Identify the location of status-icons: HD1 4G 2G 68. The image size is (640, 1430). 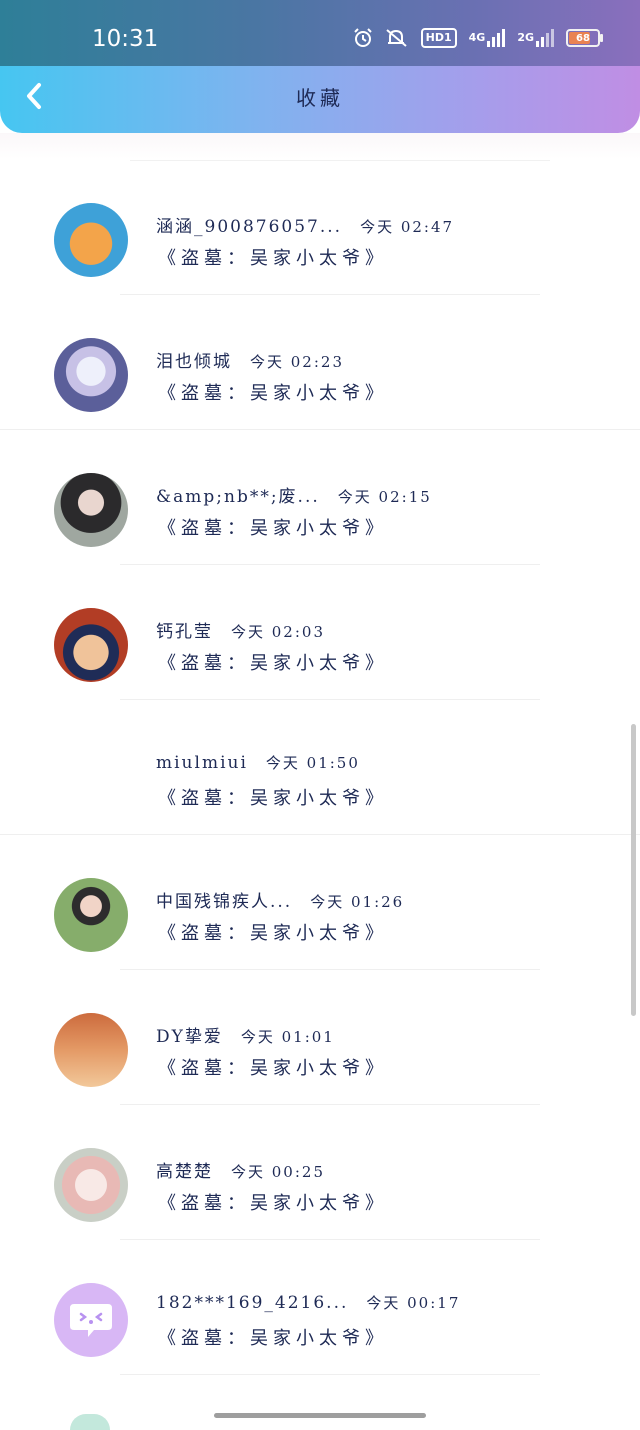
(478, 38).